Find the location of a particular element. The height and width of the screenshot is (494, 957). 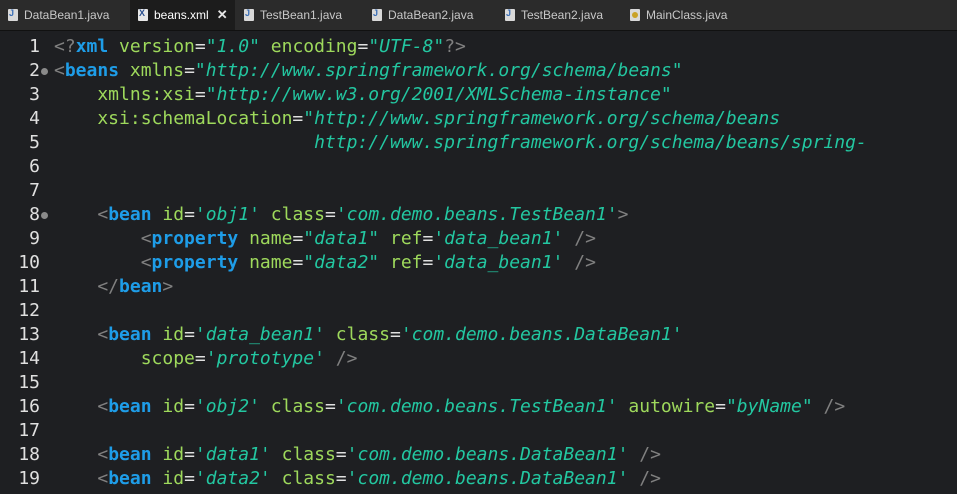

tab-testbean1: TestBean1.java is located at coordinates (300, 15).